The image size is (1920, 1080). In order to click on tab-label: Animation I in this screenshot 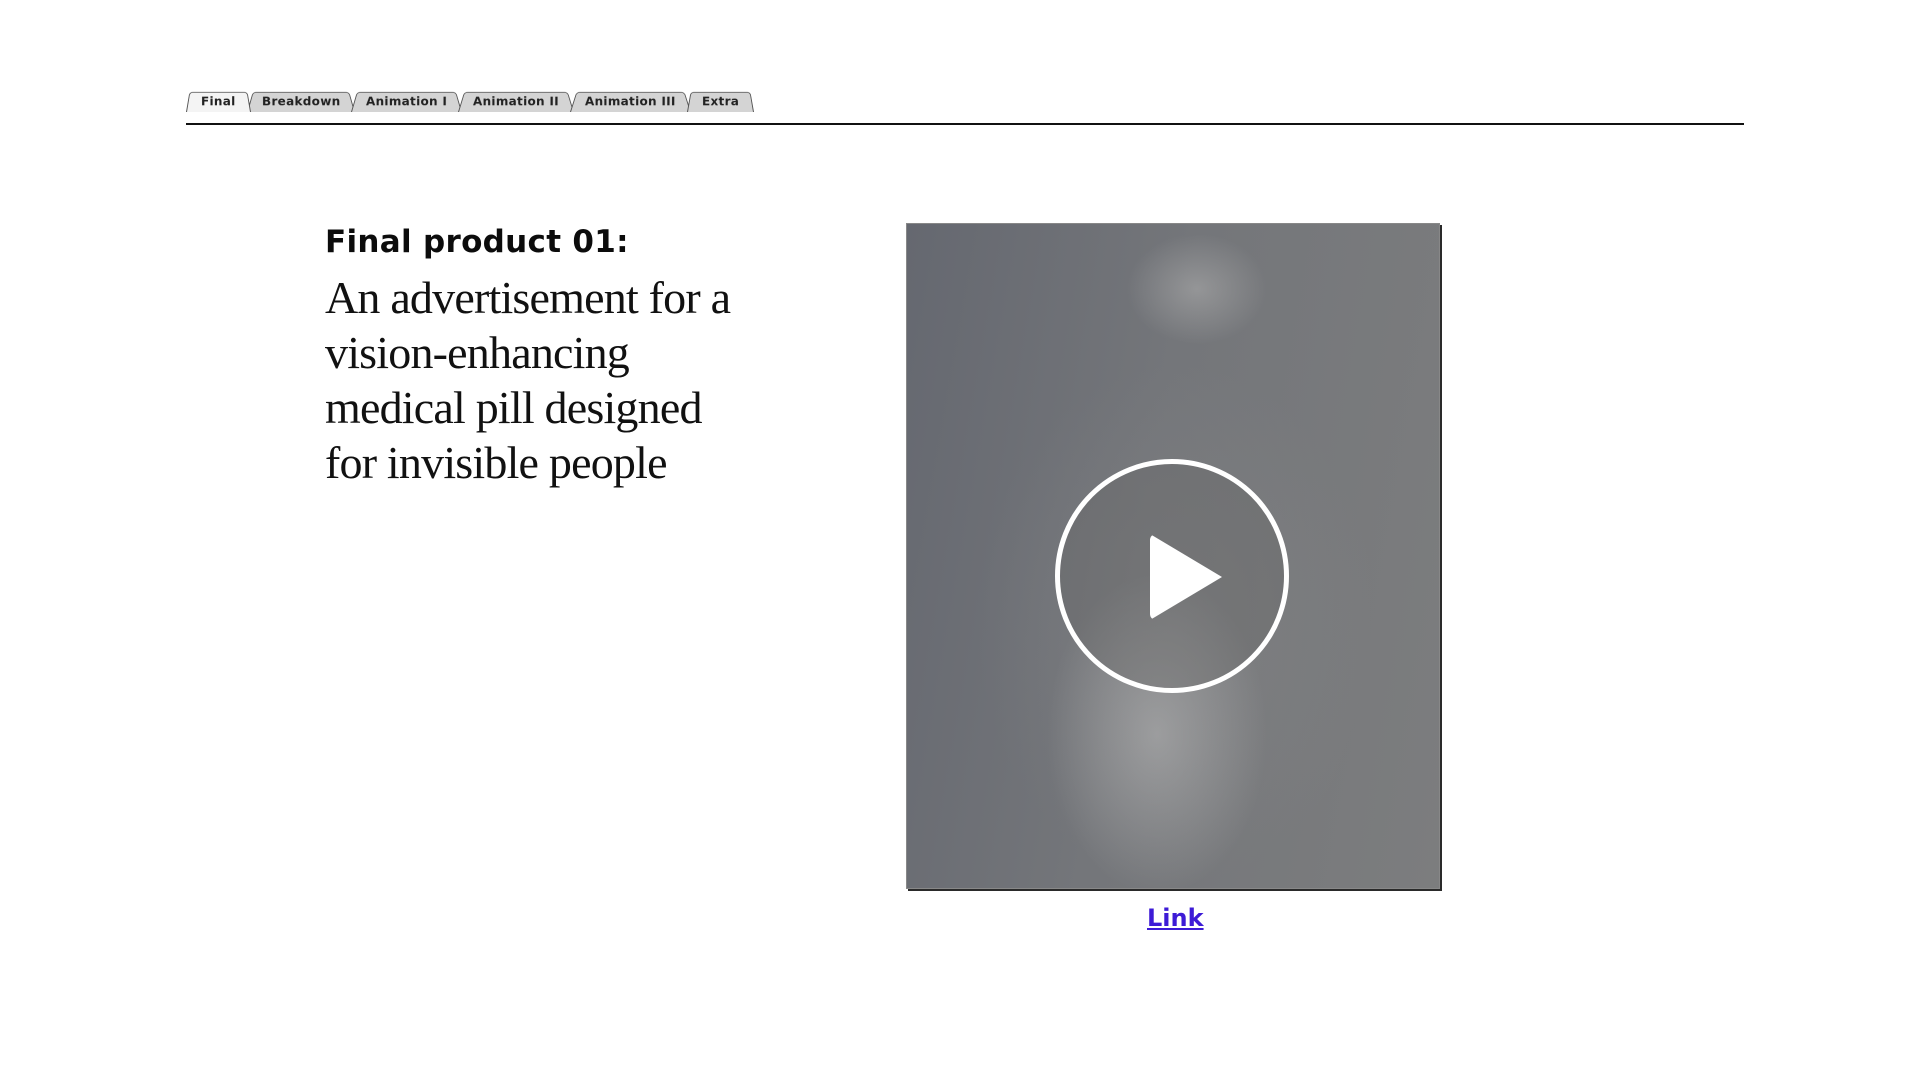, I will do `click(406, 101)`.